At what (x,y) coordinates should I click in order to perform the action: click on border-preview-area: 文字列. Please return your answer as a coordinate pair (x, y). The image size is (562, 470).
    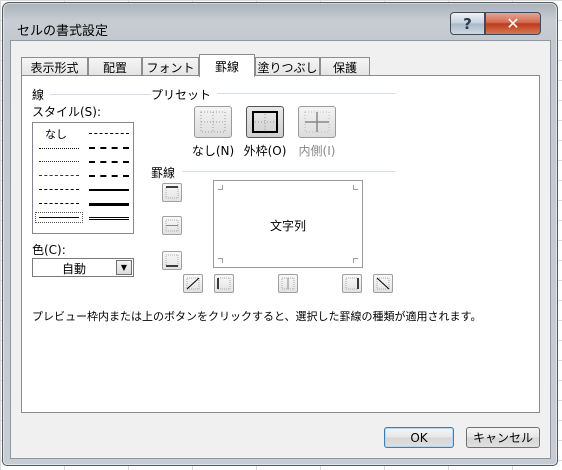
    Looking at the image, I should click on (288, 224).